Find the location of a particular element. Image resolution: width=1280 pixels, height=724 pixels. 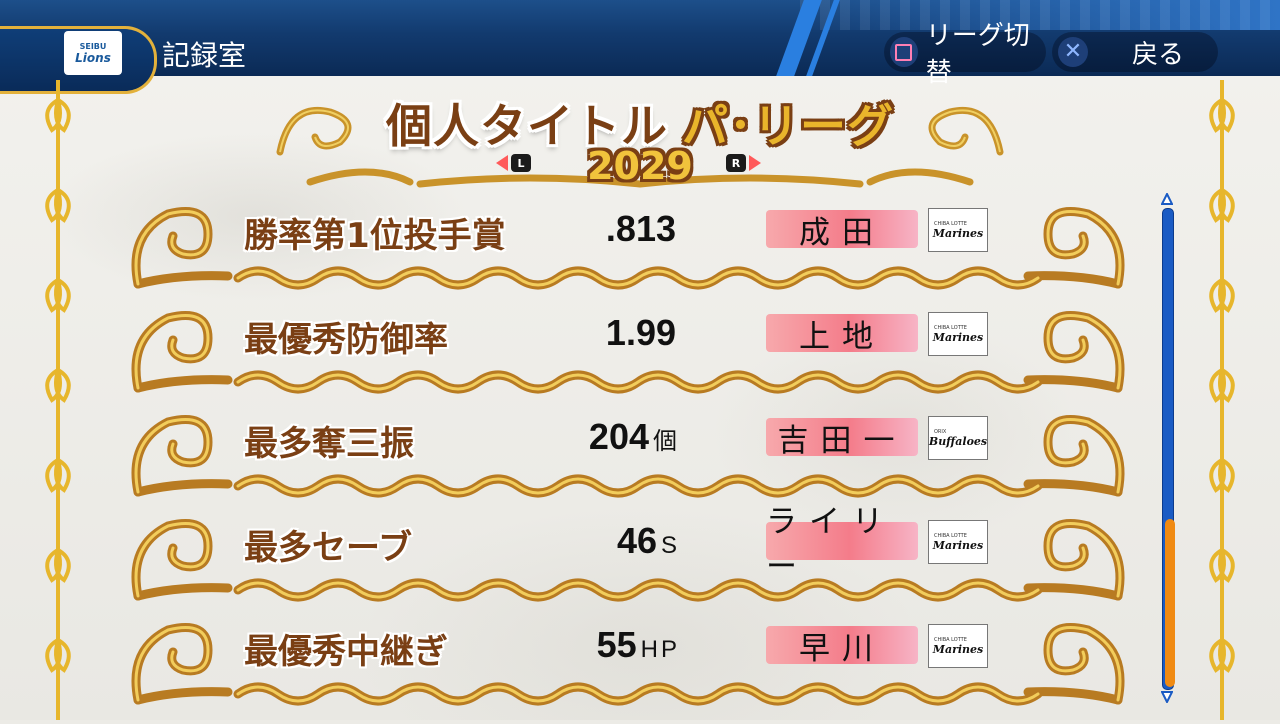

back-label: 戻る is located at coordinates (1158, 54).